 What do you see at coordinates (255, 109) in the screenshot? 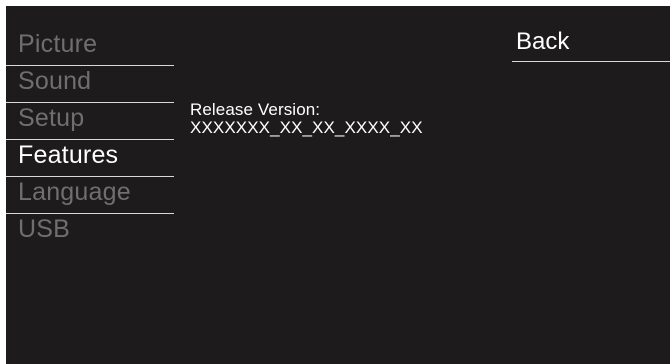
I see `release-version-label: Release Version:` at bounding box center [255, 109].